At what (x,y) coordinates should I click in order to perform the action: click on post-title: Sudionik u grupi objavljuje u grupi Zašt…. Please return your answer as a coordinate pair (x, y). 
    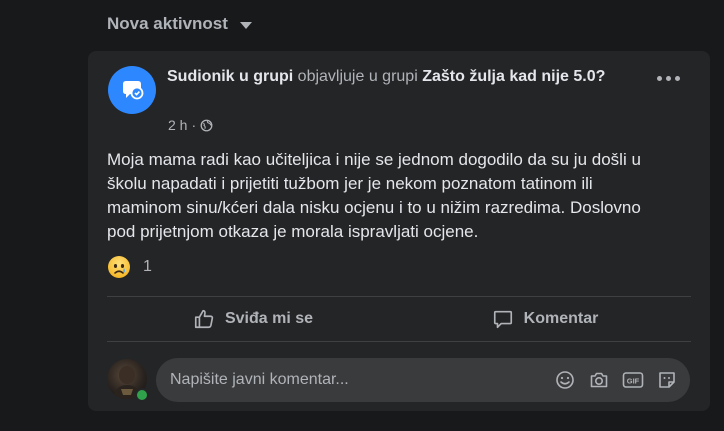
    Looking at the image, I should click on (392, 77).